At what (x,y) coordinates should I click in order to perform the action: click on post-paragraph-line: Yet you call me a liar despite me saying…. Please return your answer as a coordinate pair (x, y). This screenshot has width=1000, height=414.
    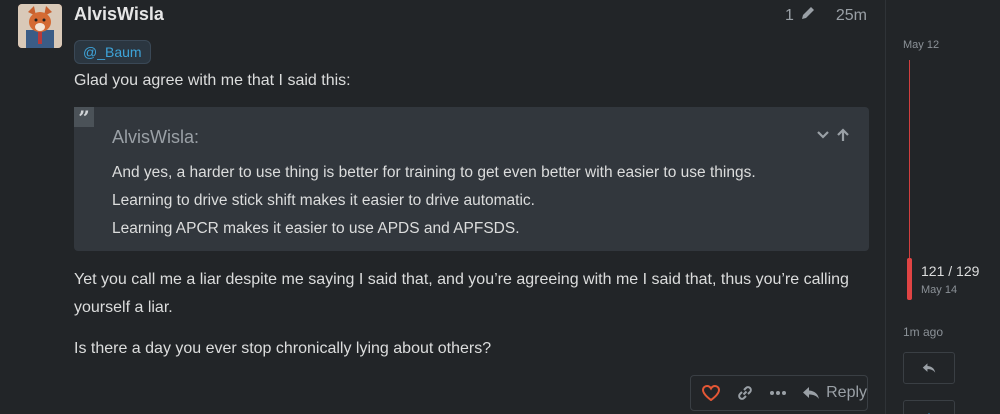
    Looking at the image, I should click on (461, 279).